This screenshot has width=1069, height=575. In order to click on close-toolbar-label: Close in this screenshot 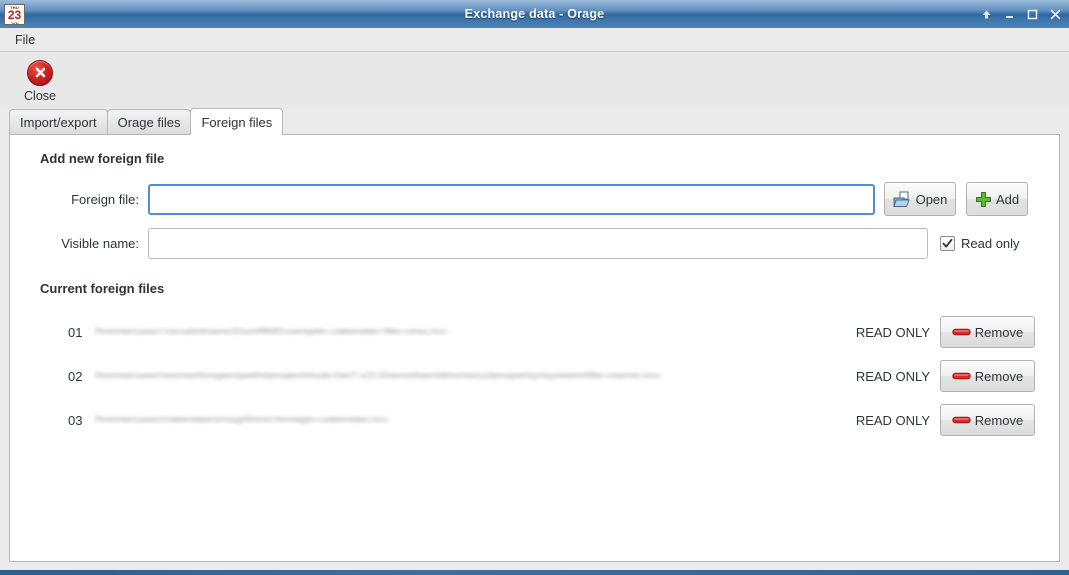, I will do `click(40, 95)`.